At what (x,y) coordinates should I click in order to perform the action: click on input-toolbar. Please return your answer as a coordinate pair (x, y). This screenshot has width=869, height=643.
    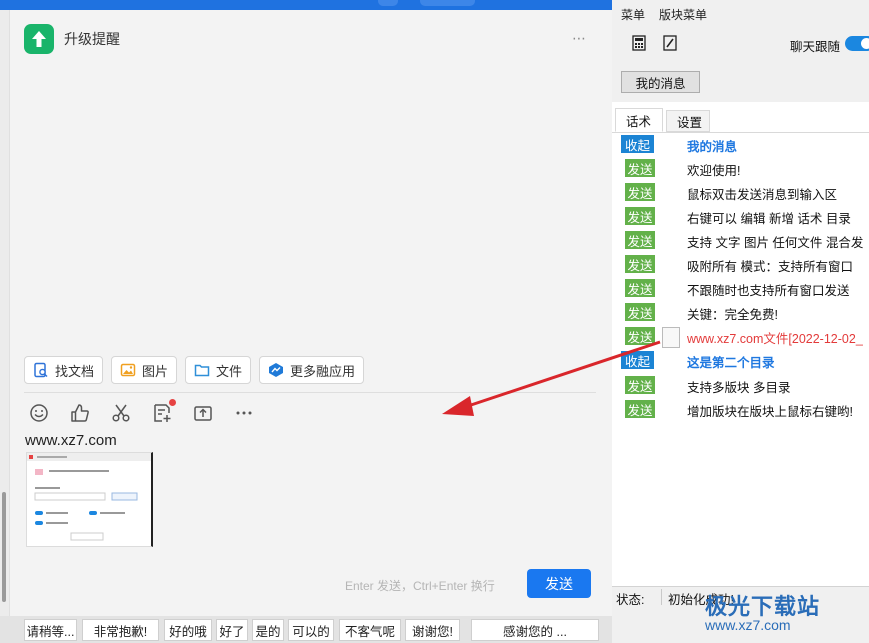
    Looking at the image, I should click on (141, 411).